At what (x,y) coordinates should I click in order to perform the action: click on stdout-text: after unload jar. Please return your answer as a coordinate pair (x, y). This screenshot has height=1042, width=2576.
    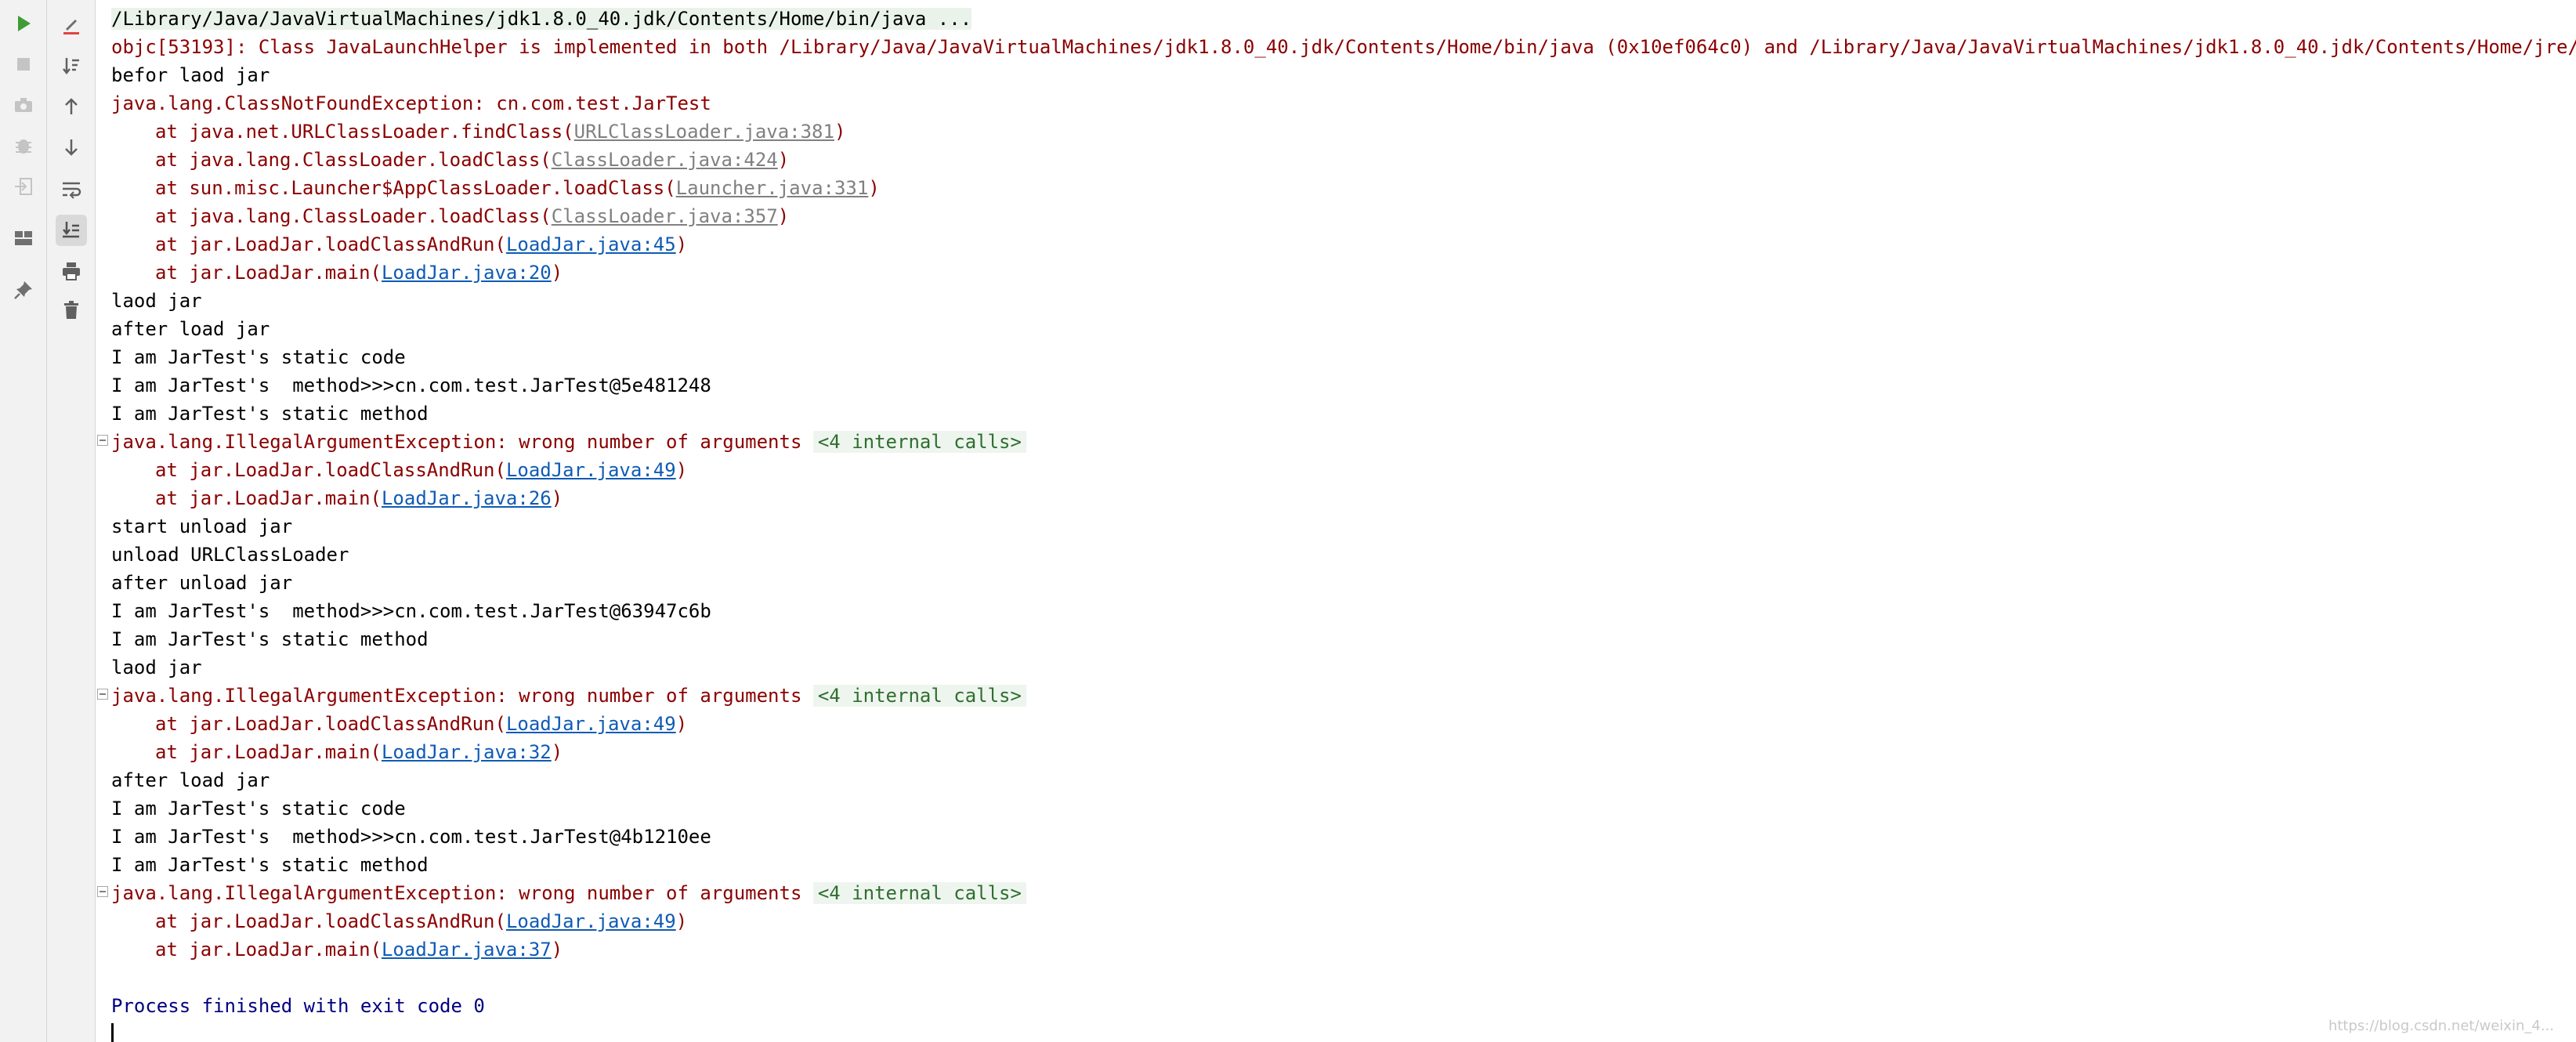
    Looking at the image, I should click on (202, 583).